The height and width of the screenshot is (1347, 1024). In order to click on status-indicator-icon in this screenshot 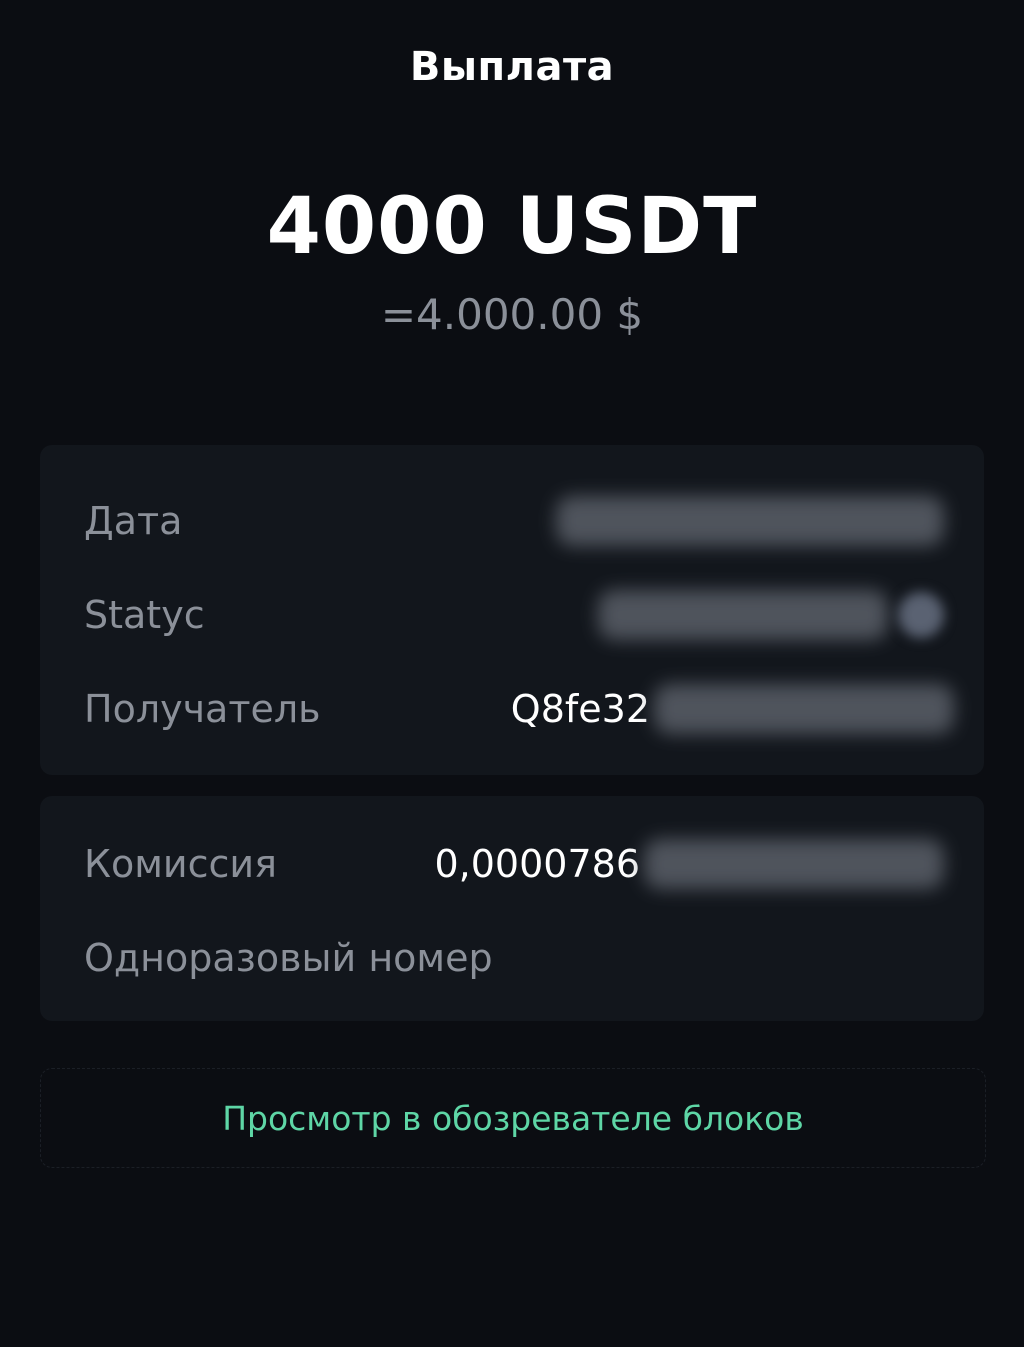, I will do `click(921, 615)`.